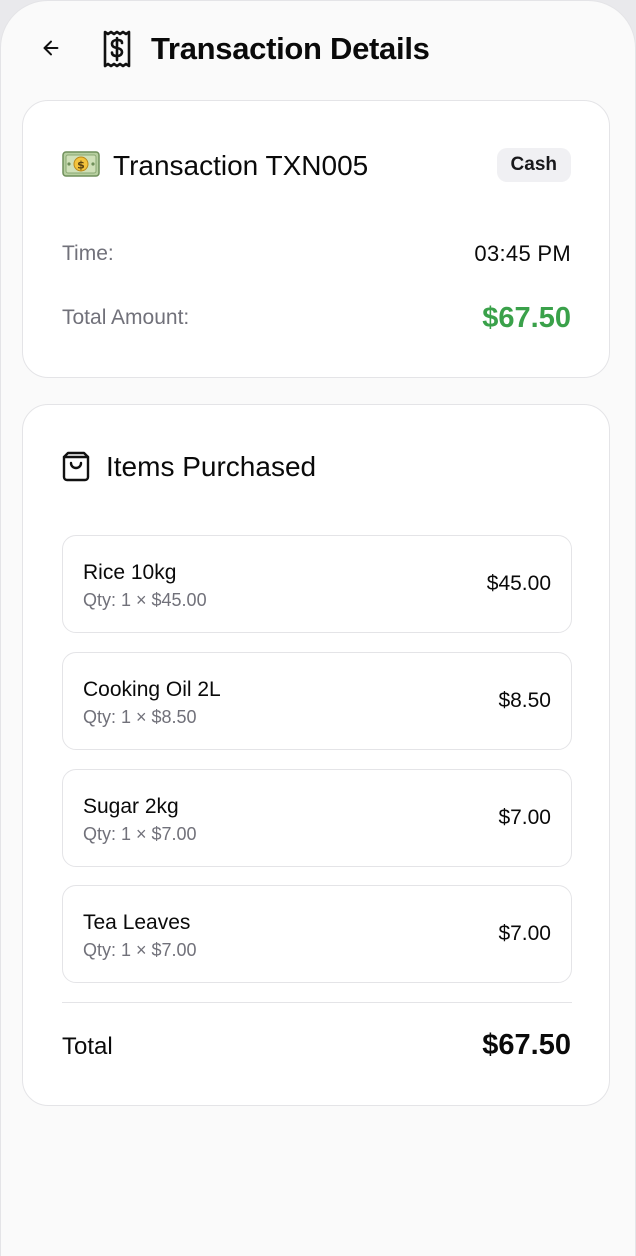 This screenshot has width=636, height=1256. I want to click on list-item: Rice 10kg Qty: 1 × $45.00 $45.00, so click(317, 584).